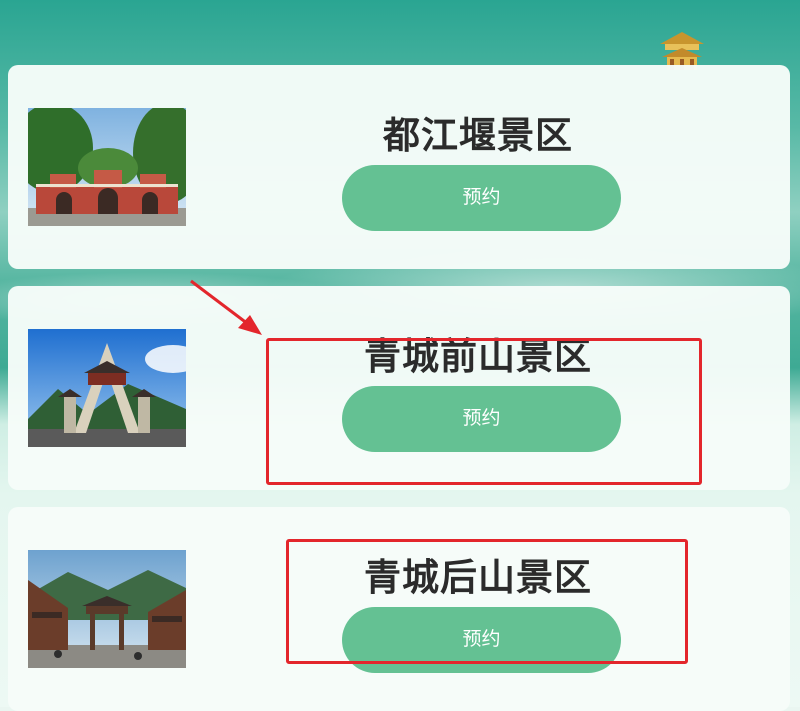 The image size is (800, 711). I want to click on pavilion-icon, so click(682, 51).